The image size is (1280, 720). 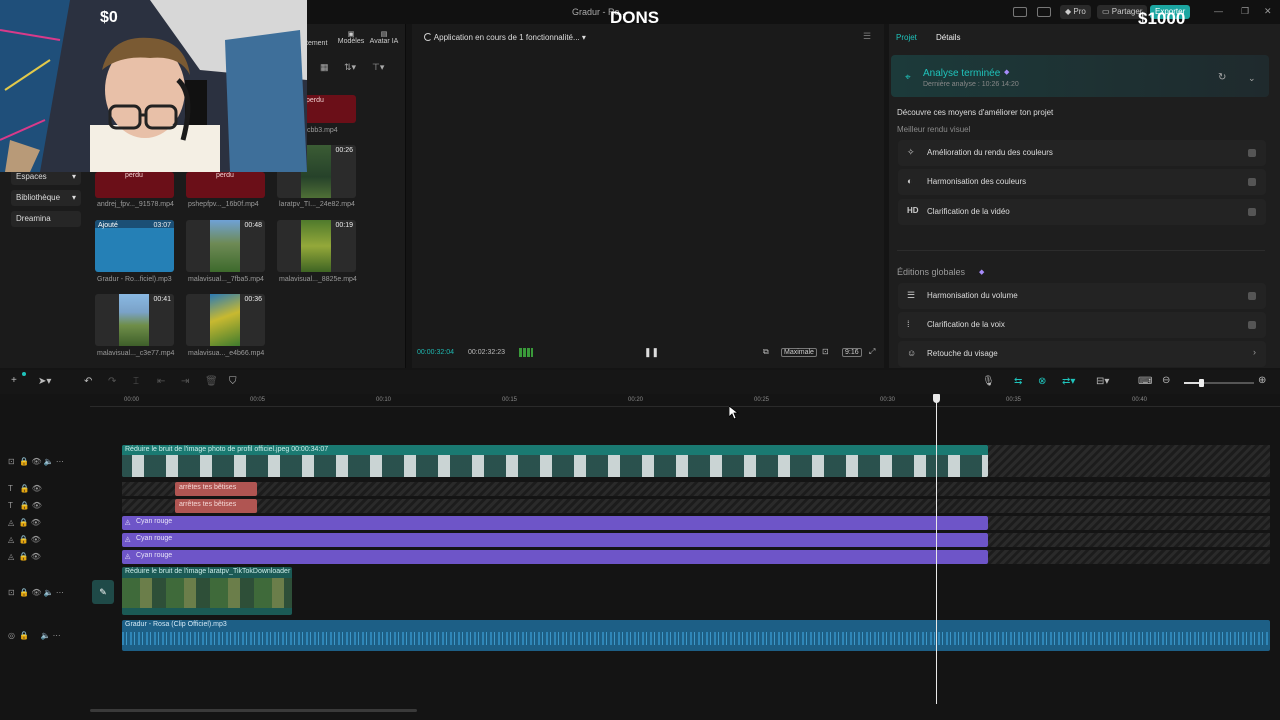 What do you see at coordinates (226, 353) in the screenshot?
I see `media-caption: malavisua..._e4b66.mp4` at bounding box center [226, 353].